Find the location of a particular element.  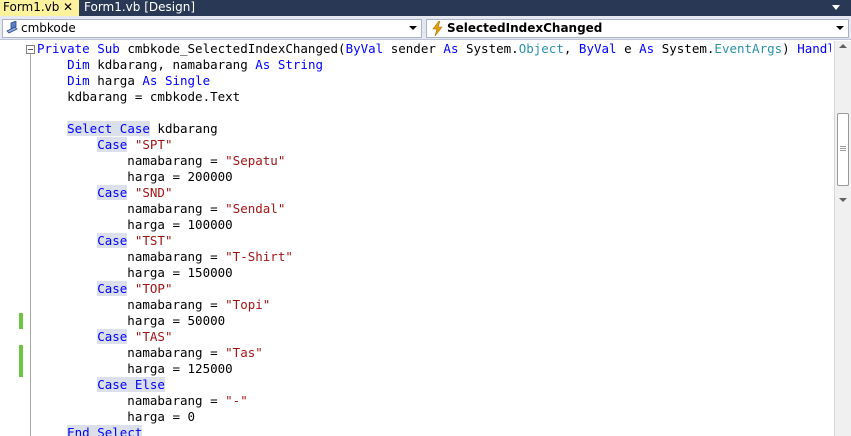

code-token: "Sepatu" is located at coordinates (255, 160).